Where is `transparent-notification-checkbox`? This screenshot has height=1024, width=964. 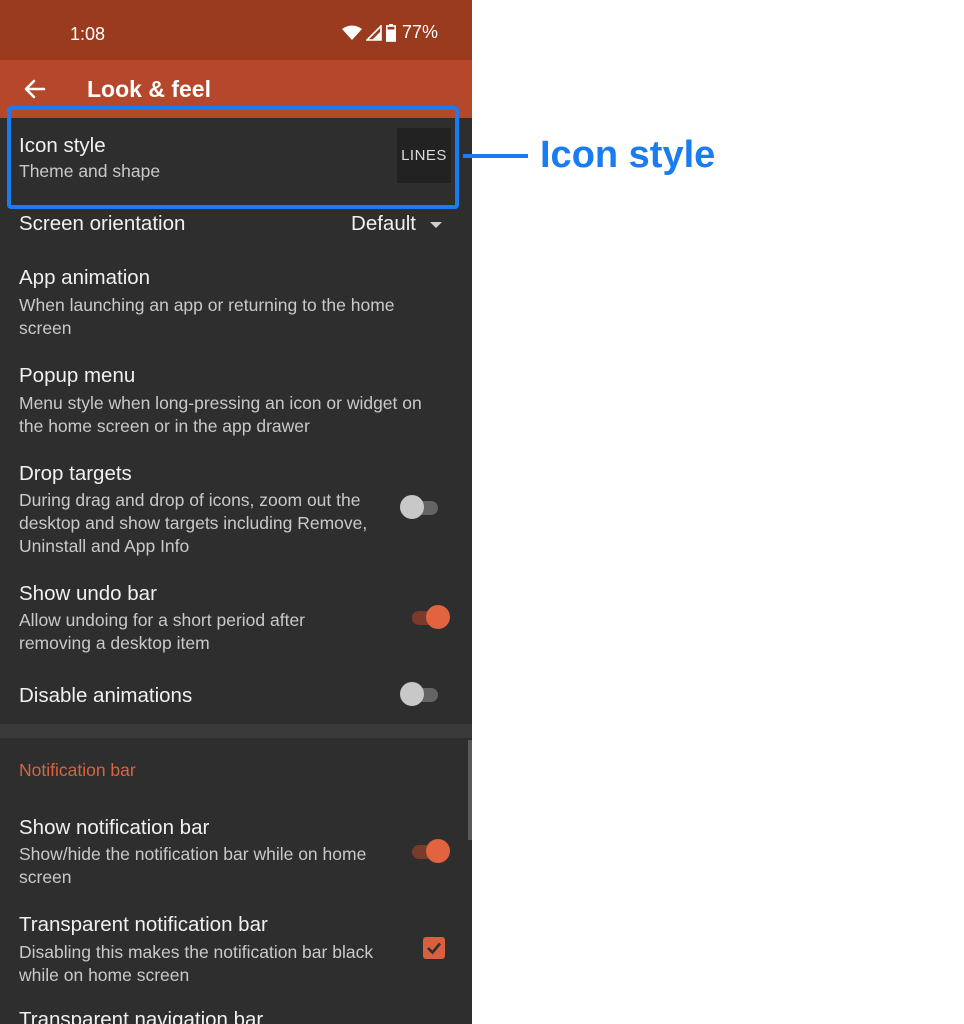
transparent-notification-checkbox is located at coordinates (434, 948).